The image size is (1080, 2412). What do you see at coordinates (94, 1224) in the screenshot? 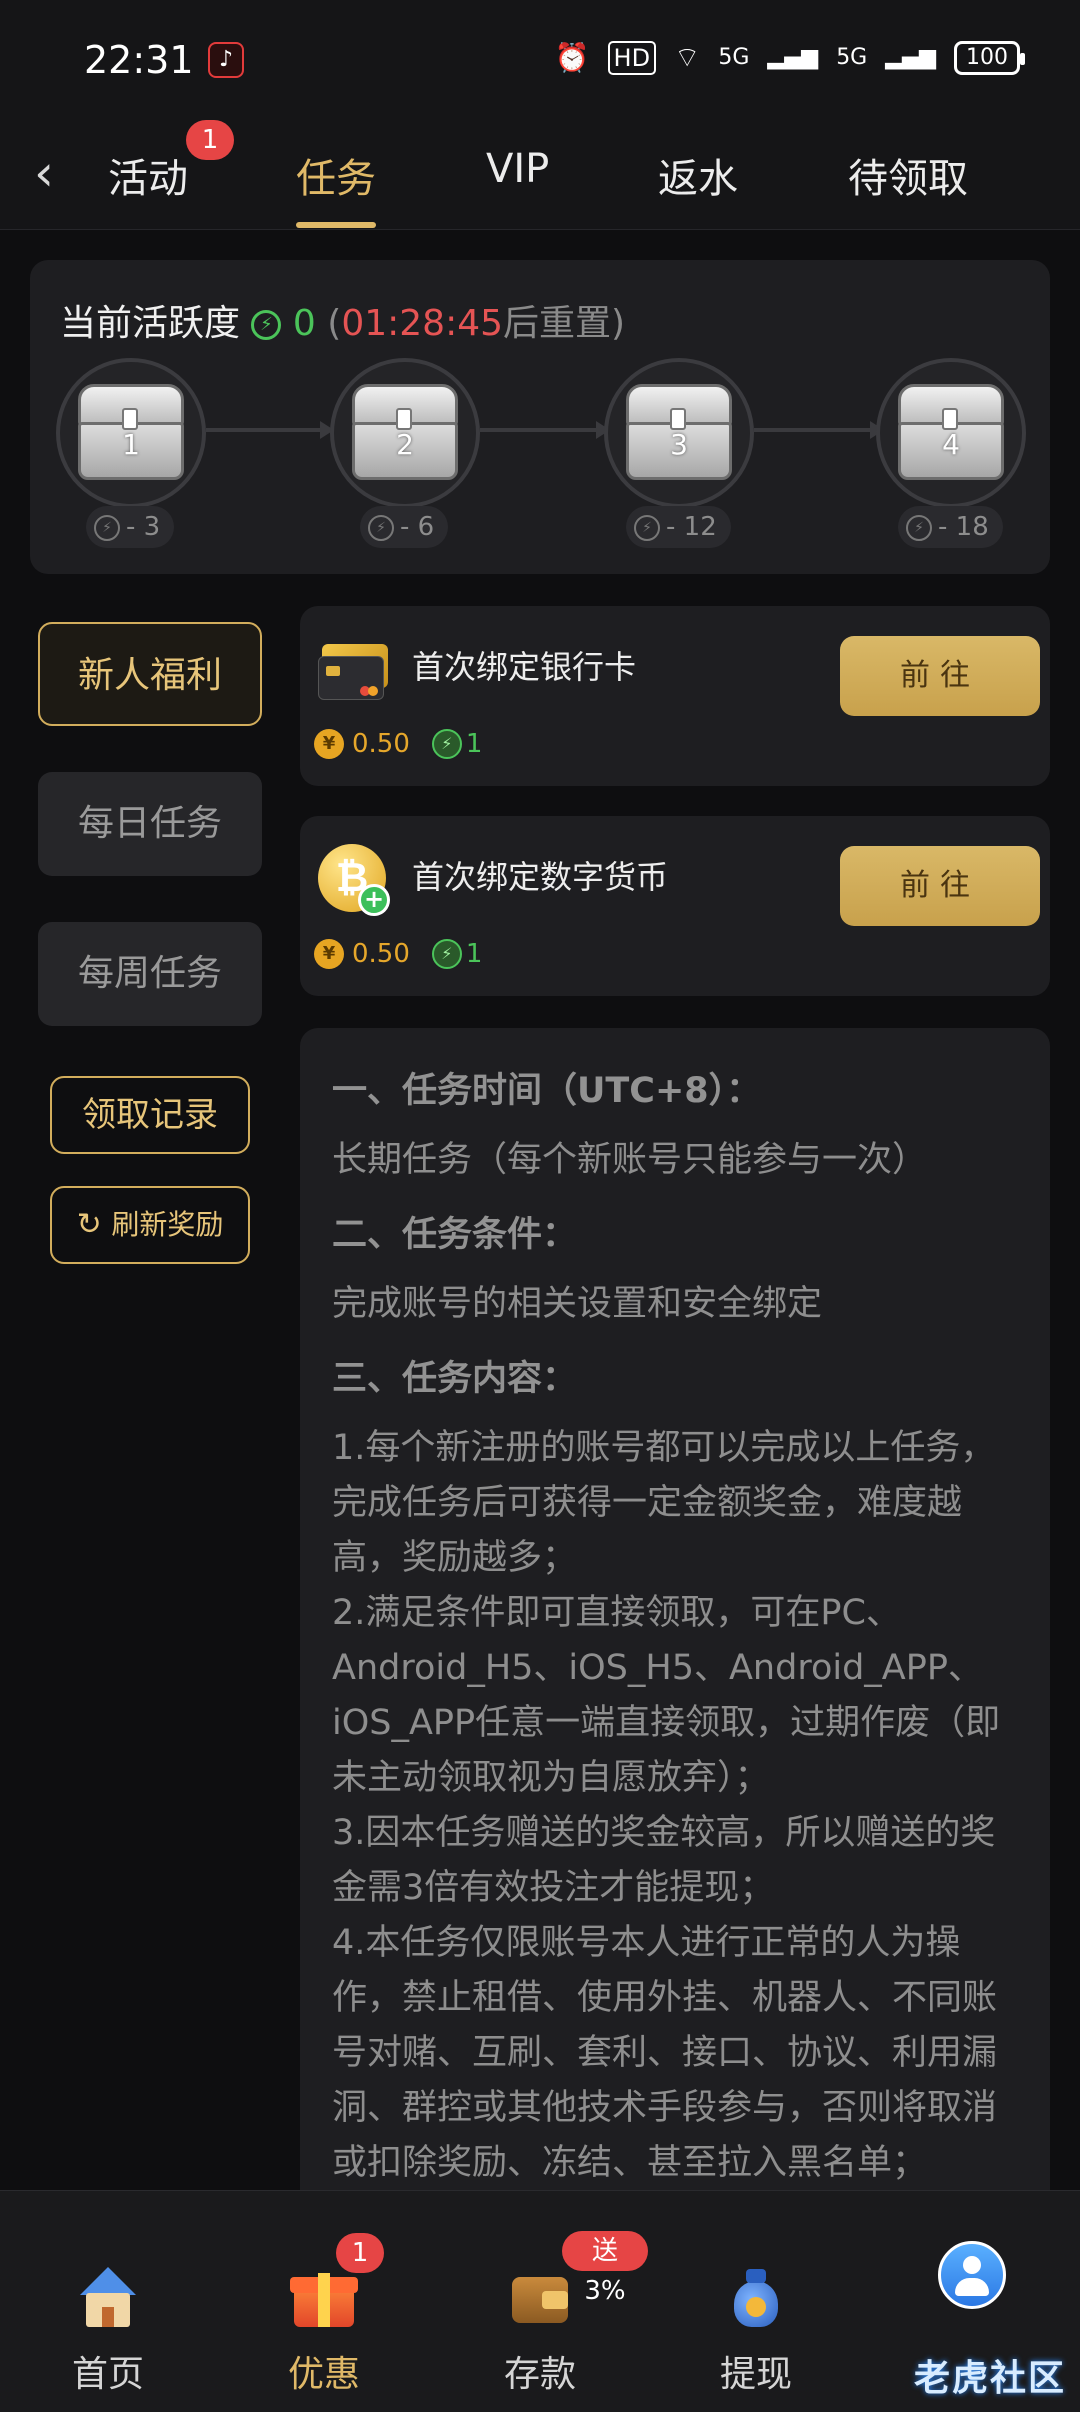
I see `refresh-icon: ↻` at bounding box center [94, 1224].